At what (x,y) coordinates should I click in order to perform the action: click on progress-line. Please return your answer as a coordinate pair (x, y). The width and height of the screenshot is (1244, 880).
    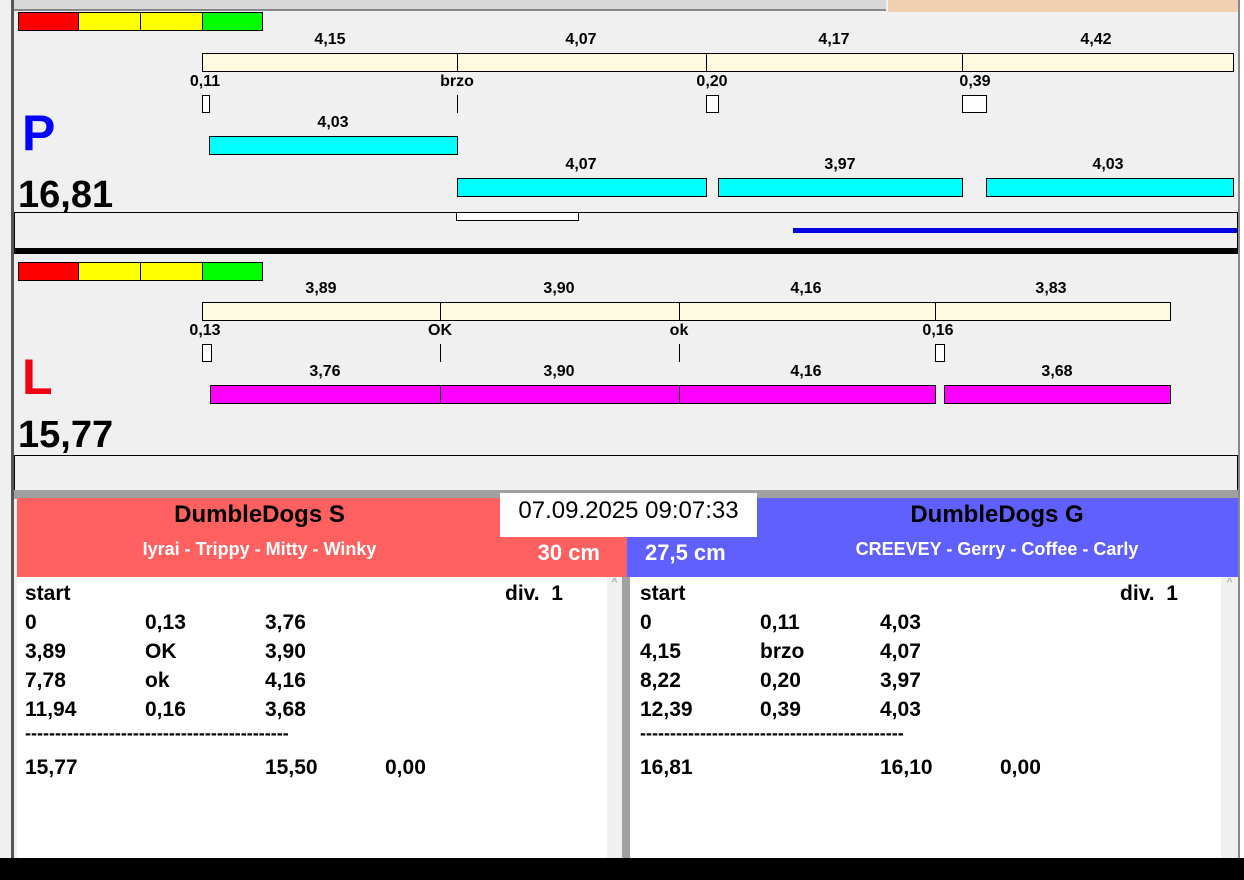
    Looking at the image, I should click on (1015, 230).